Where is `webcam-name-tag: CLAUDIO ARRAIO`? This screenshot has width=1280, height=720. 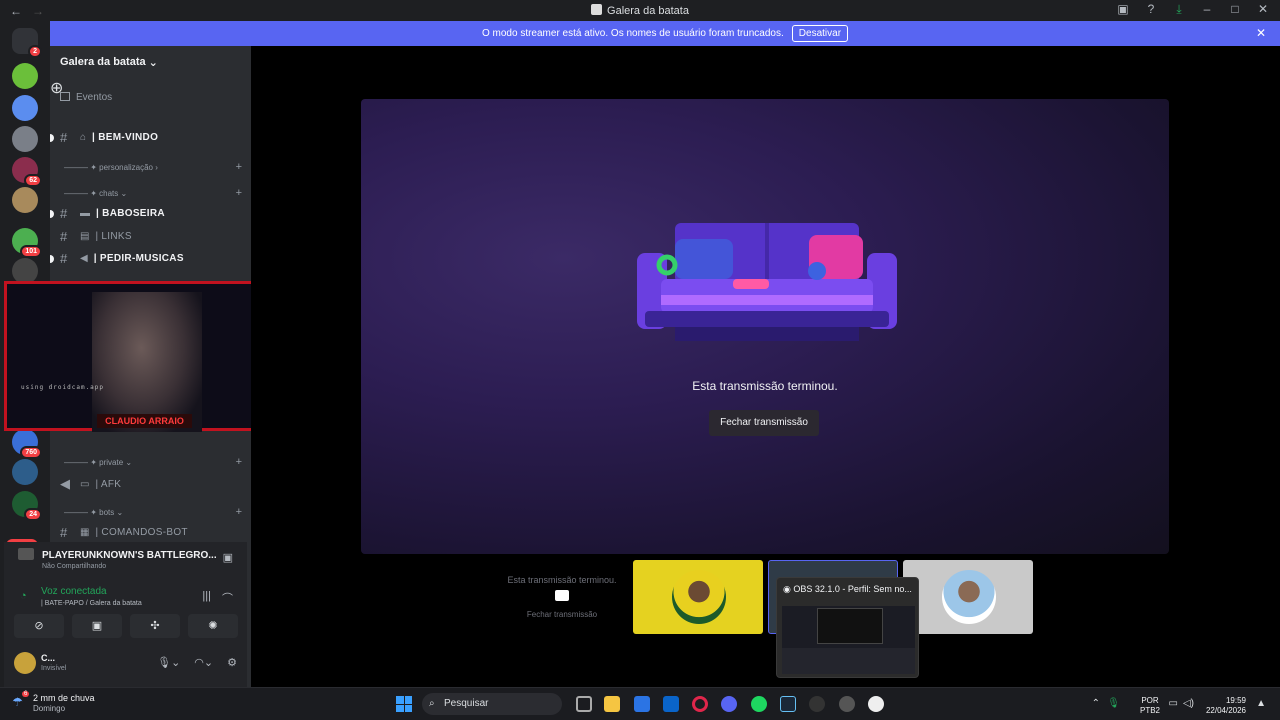 webcam-name-tag: CLAUDIO ARRAIO is located at coordinates (144, 421).